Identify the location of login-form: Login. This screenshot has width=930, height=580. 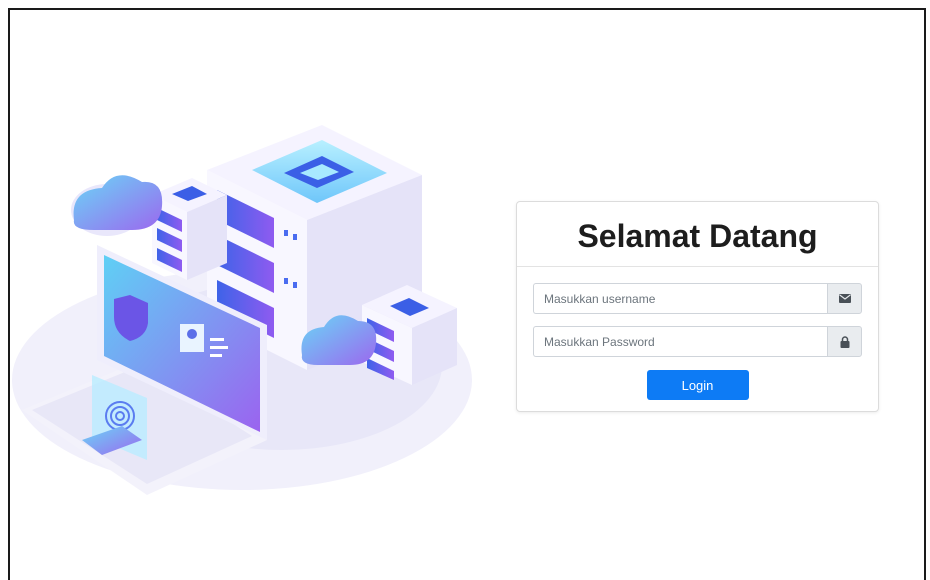
(697, 333).